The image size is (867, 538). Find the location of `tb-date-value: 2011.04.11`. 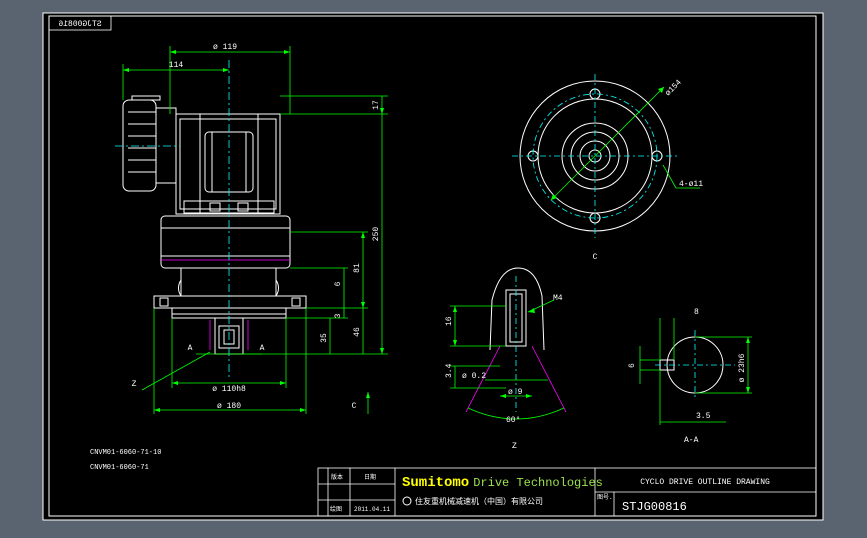

tb-date-value: 2011.04.11 is located at coordinates (372, 509).